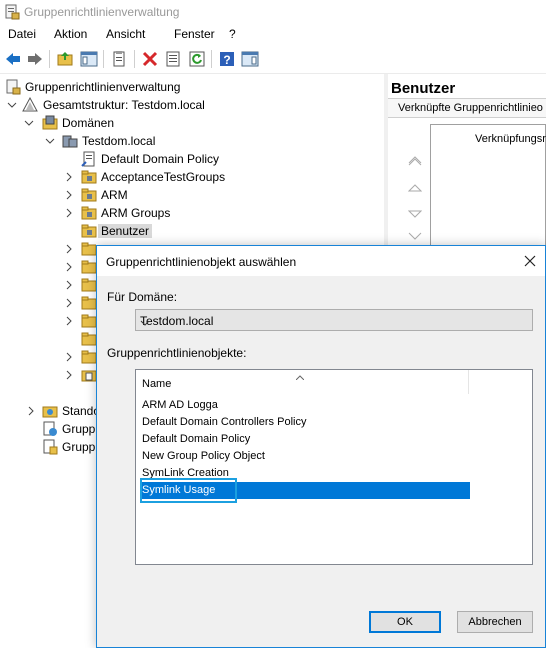  Describe the element at coordinates (119, 59) in the screenshot. I see `properties-icon` at that location.